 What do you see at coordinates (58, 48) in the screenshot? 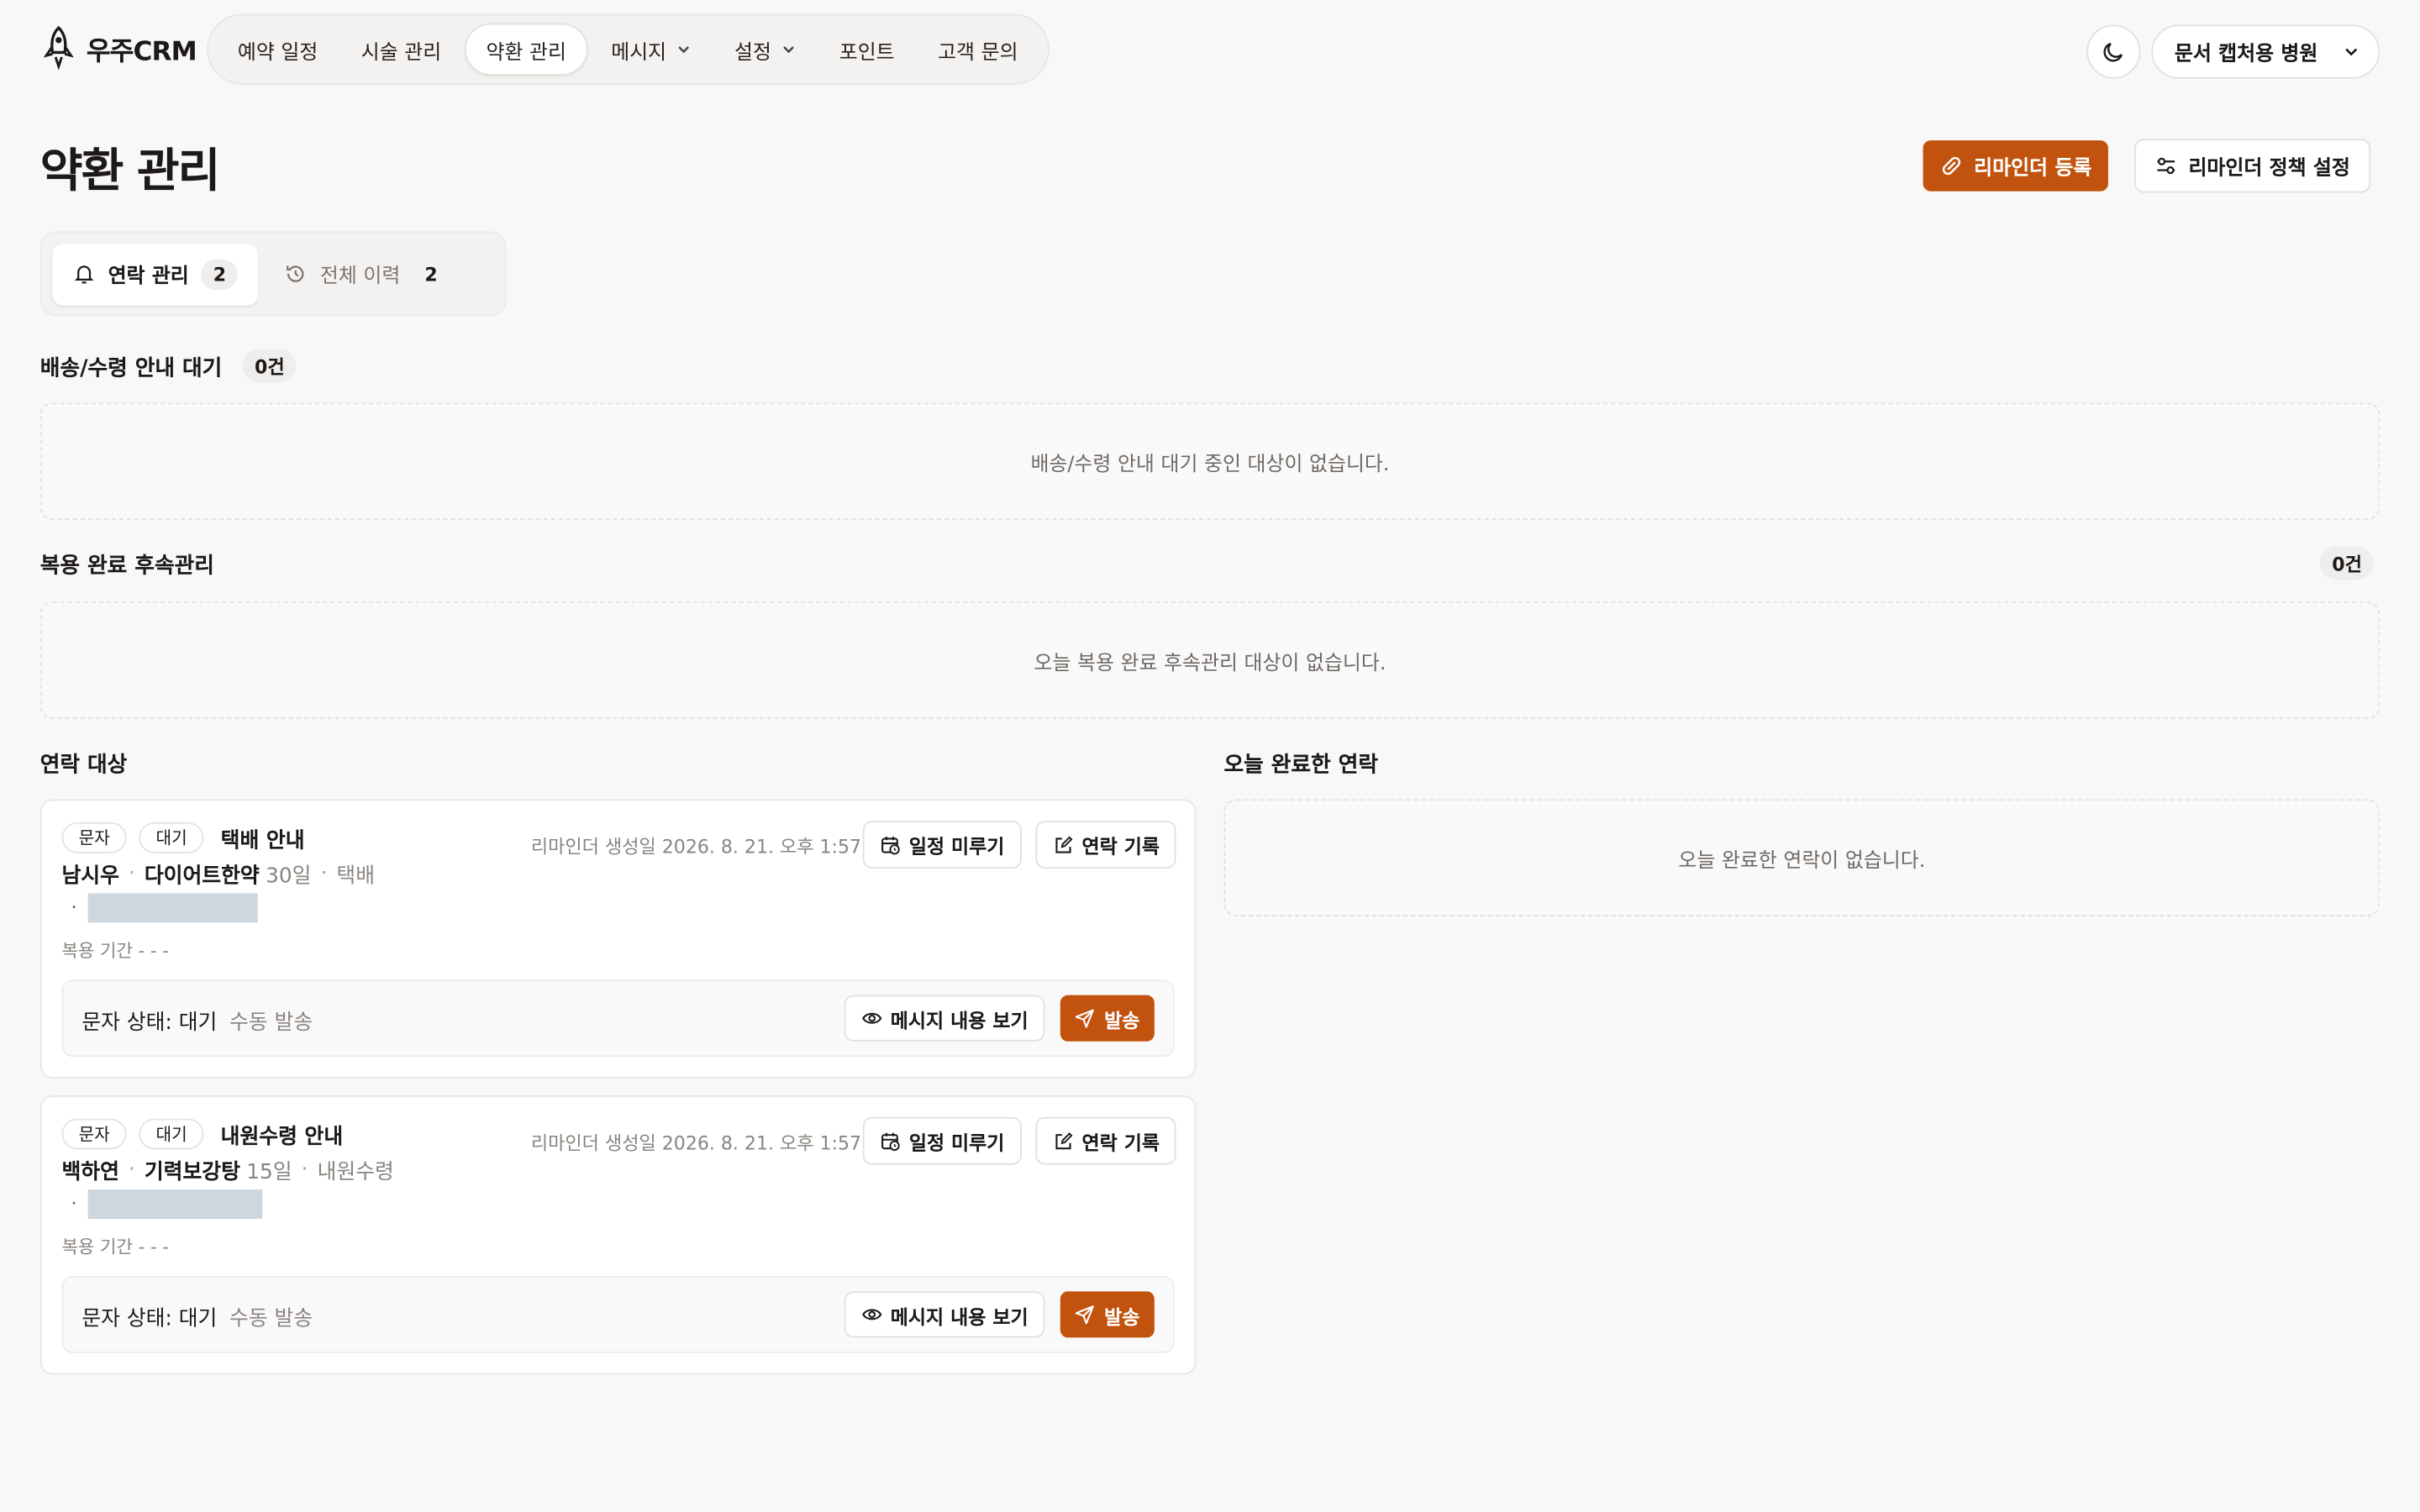
I see `rocket-icon` at bounding box center [58, 48].